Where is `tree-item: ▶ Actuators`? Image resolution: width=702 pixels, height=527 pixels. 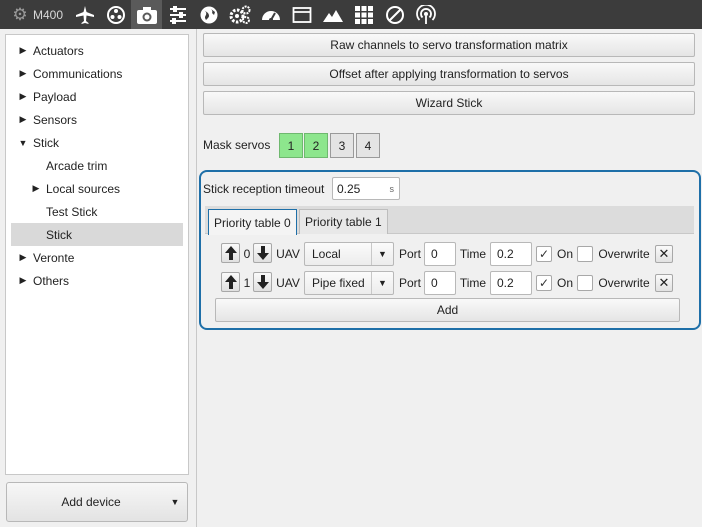 tree-item: ▶ Actuators is located at coordinates (97, 50).